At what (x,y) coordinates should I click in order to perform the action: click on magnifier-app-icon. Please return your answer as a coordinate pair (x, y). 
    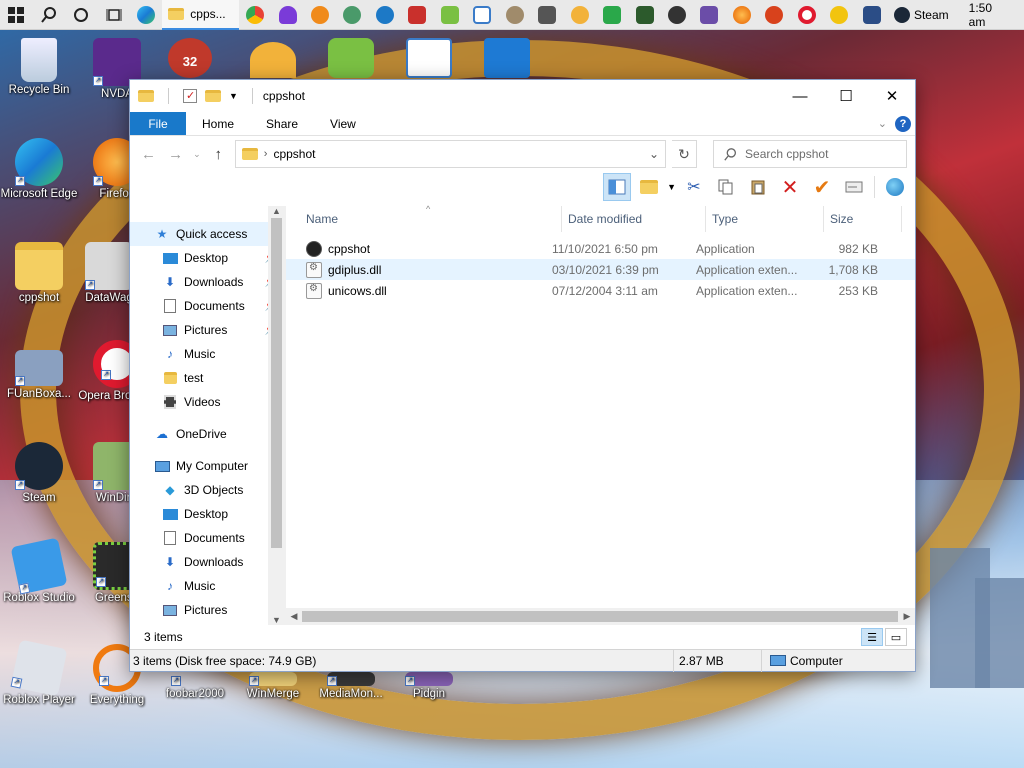
    Looking at the image, I should click on (320, 15).